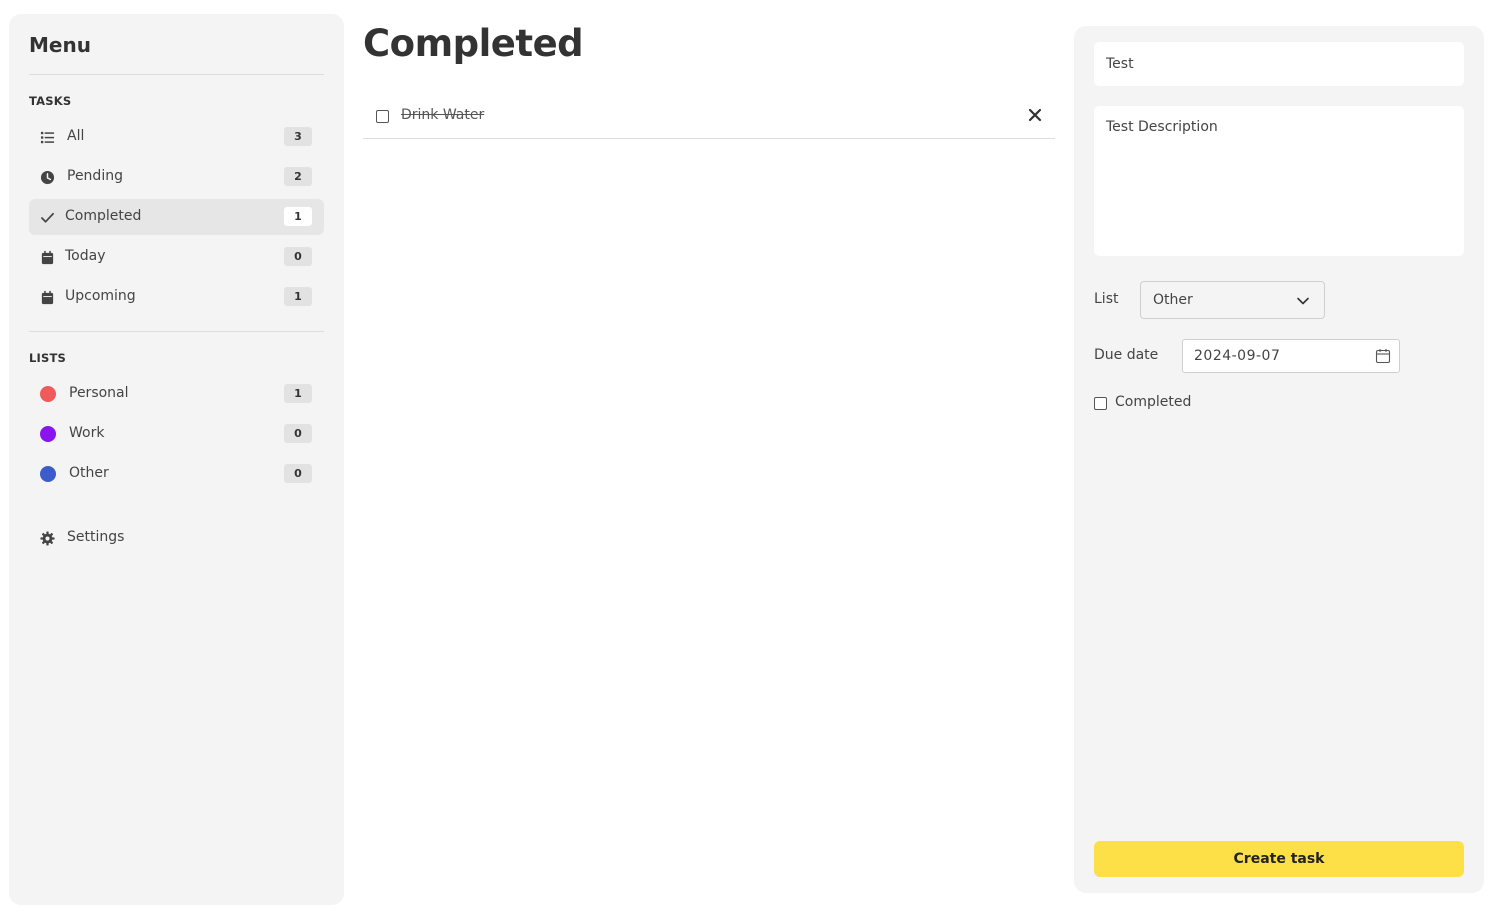  Describe the element at coordinates (47, 137) in the screenshot. I see `list-icon` at that location.